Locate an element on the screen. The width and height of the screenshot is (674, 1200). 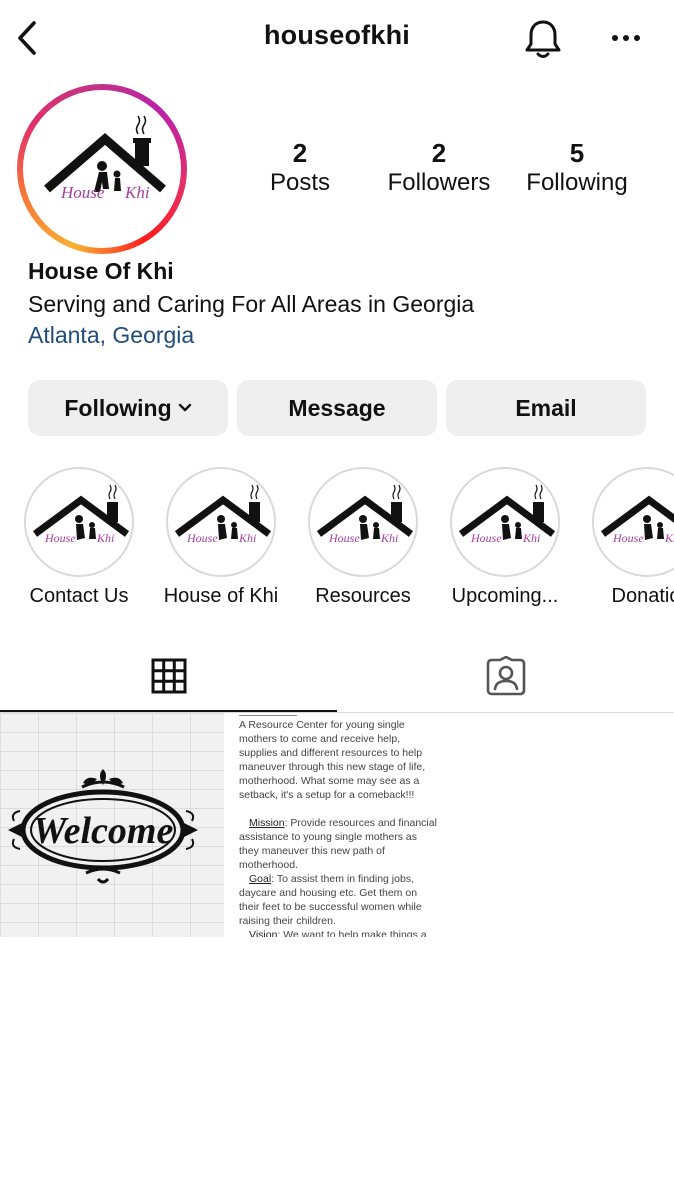
post-welcome: Welcome is located at coordinates (112, 825).